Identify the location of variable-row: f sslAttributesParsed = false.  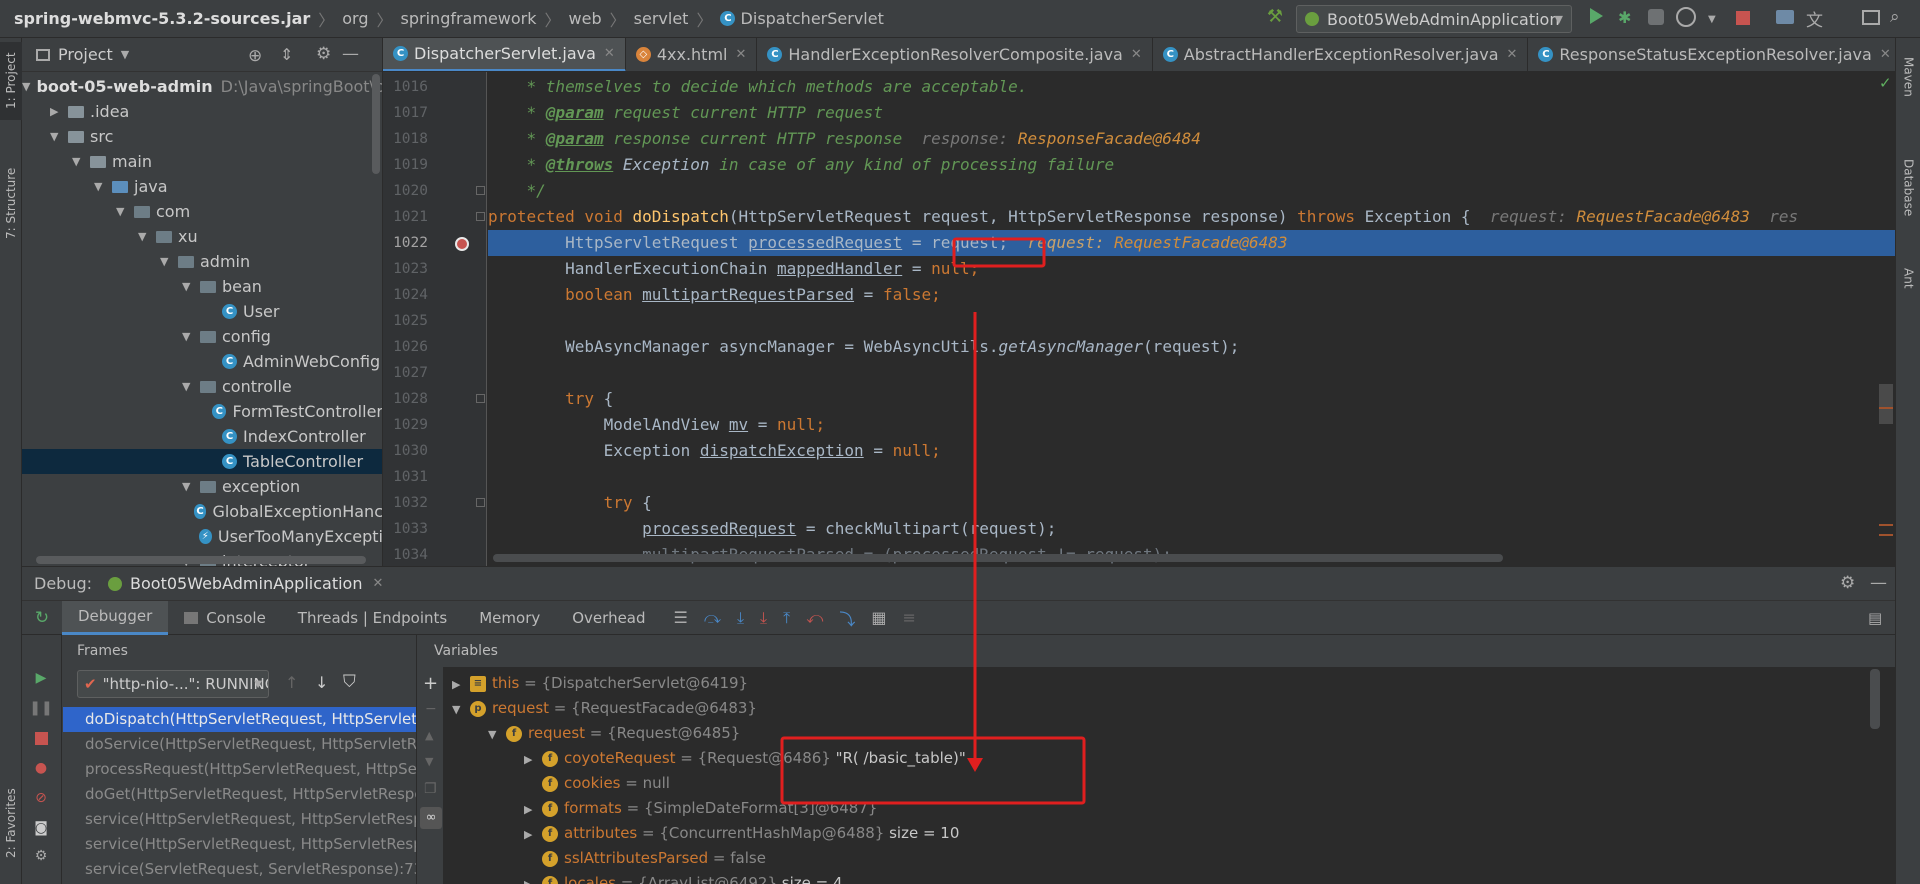
(645, 858).